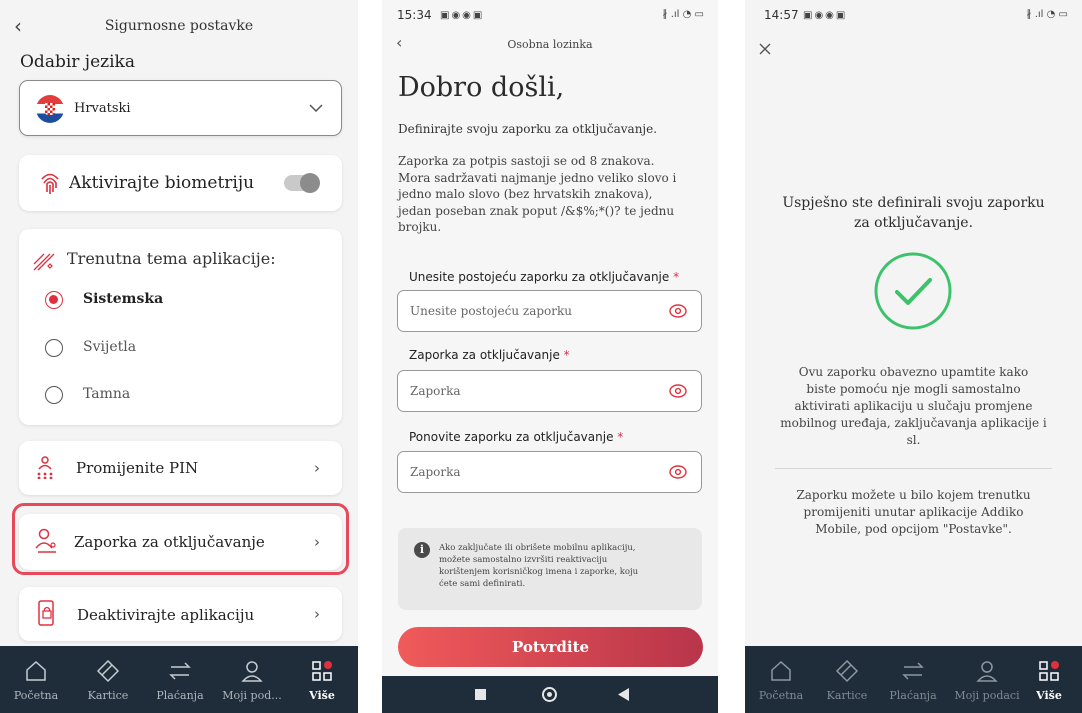  What do you see at coordinates (462, 15) in the screenshot?
I see `status-icons: ▣◉◉▣` at bounding box center [462, 15].